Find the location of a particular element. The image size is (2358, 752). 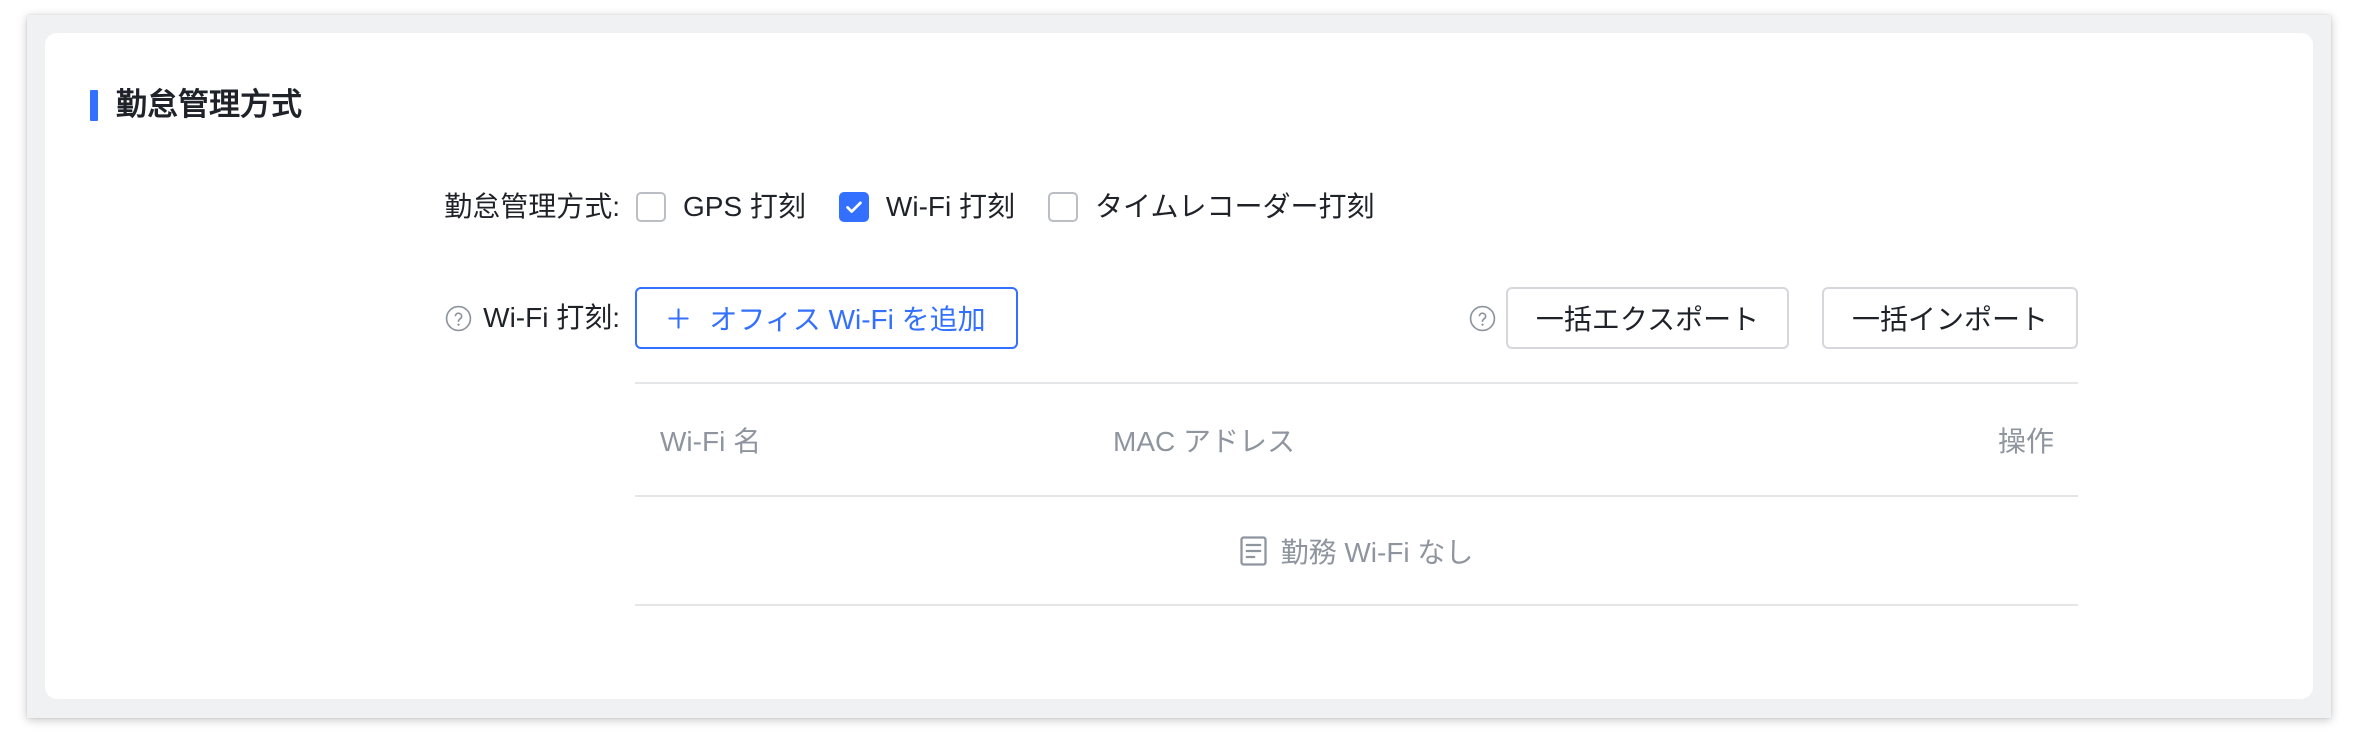

option-gps-punch: GPS 打刻 is located at coordinates (721, 207).